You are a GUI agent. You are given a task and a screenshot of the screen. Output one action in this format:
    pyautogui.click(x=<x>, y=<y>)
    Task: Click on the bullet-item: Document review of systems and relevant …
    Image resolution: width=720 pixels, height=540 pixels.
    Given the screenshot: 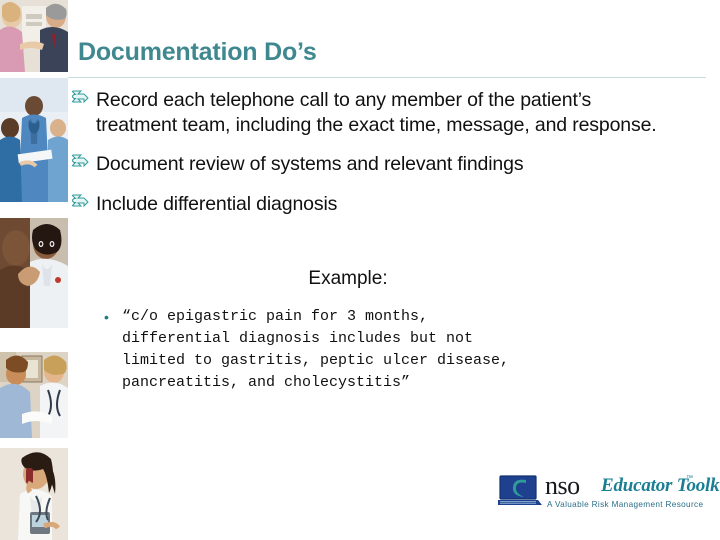 What is the action you would take?
    pyautogui.click(x=371, y=164)
    